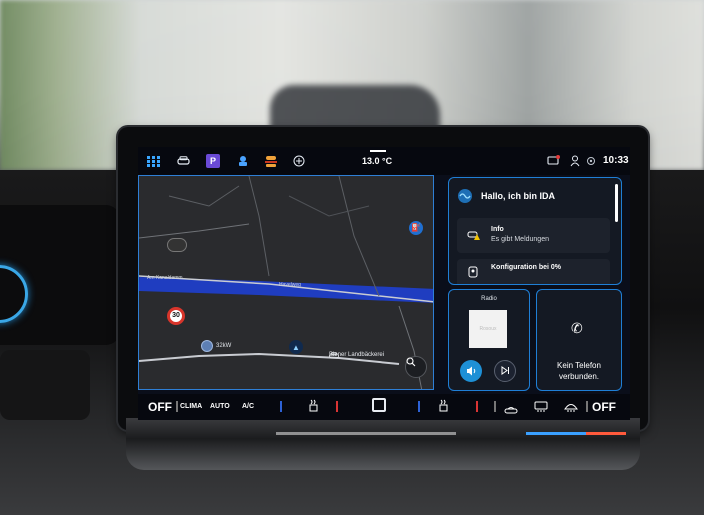 The image size is (704, 515). Describe the element at coordinates (579, 340) in the screenshot. I see `phone-panel: ✆ Kein Telefon verbunden.` at that location.